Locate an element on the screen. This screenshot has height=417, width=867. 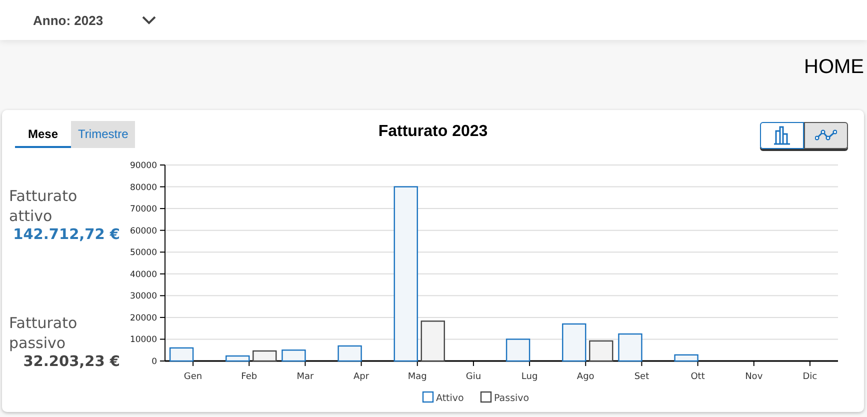
summary-value: 142.712,72 € is located at coordinates (66, 235).